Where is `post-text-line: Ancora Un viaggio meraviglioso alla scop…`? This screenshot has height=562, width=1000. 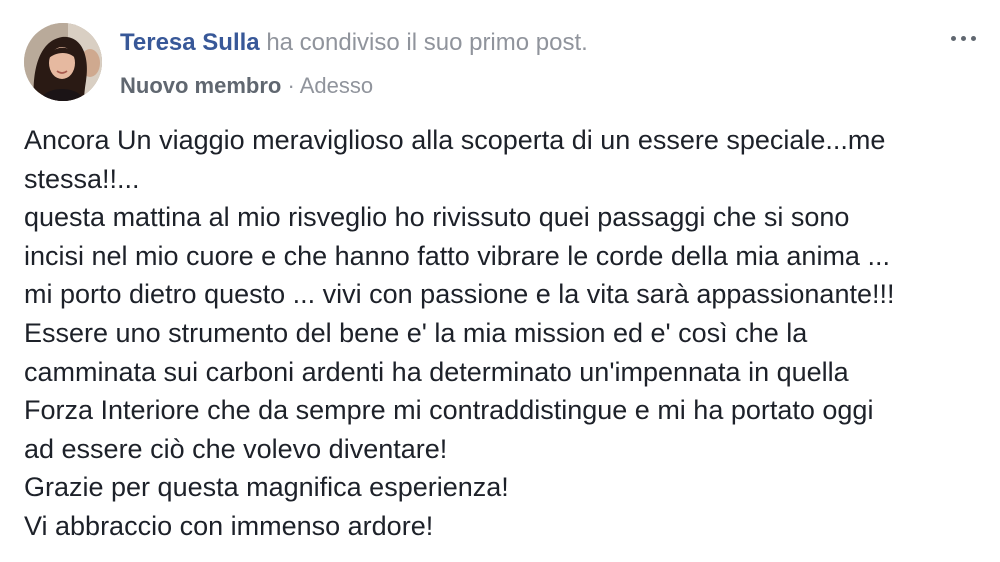 post-text-line: Ancora Un viaggio meraviglioso alla scop… is located at coordinates (455, 140).